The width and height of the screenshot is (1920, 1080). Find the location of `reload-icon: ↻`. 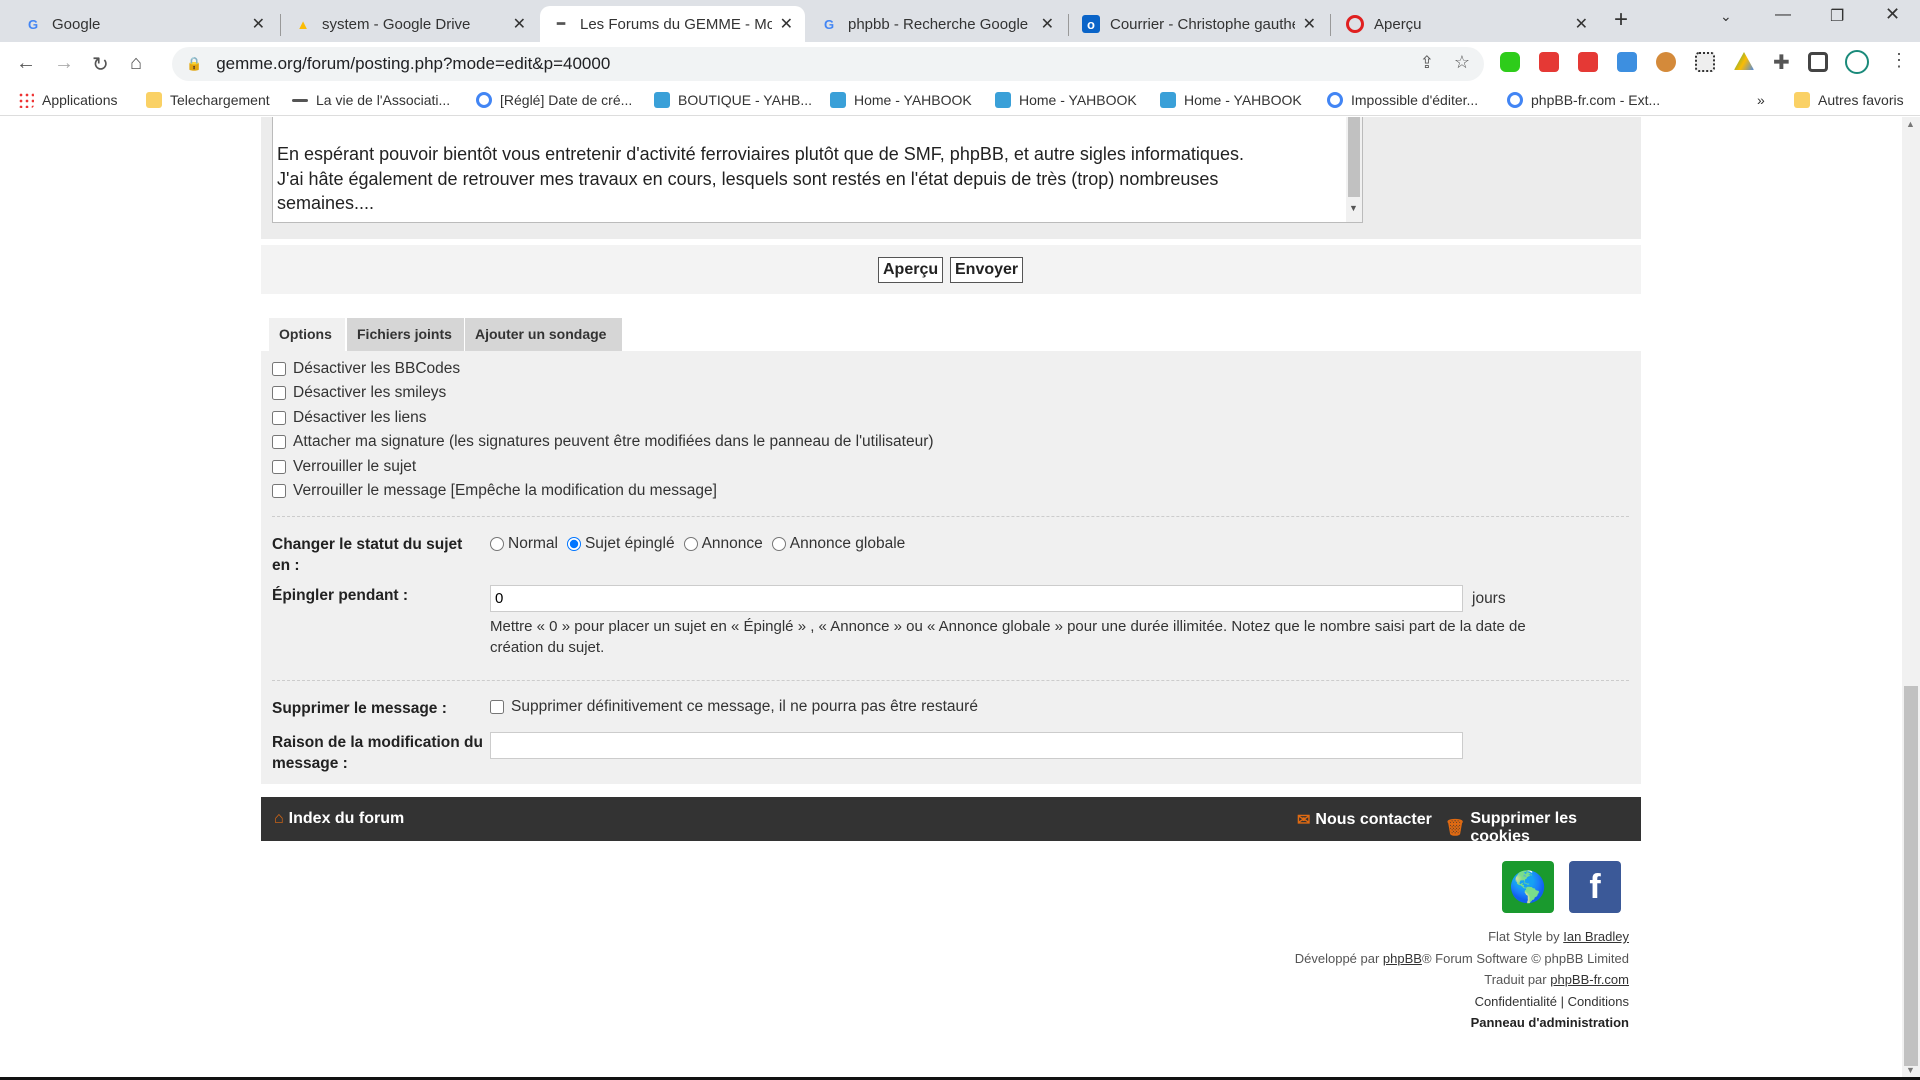

reload-icon: ↻ is located at coordinates (100, 64).